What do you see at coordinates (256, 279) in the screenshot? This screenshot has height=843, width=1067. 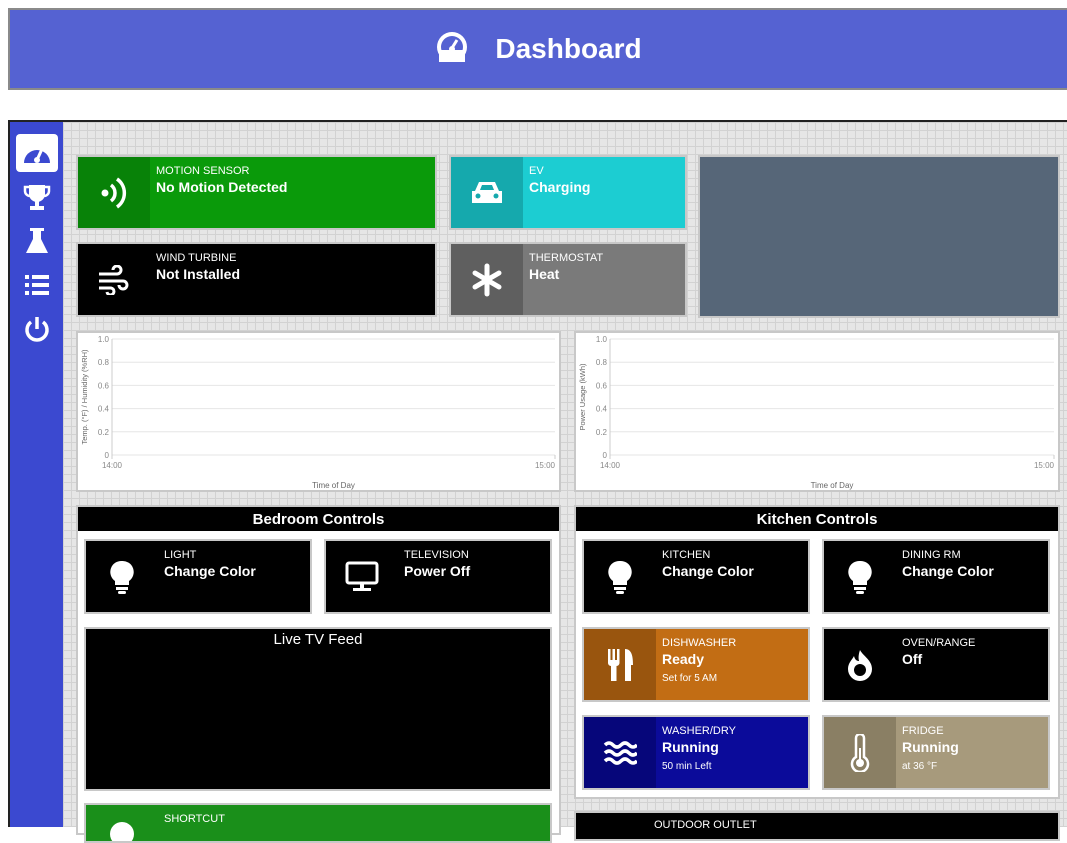 I see `wind-turbine-tile: WIND TURBINE Not Installed` at bounding box center [256, 279].